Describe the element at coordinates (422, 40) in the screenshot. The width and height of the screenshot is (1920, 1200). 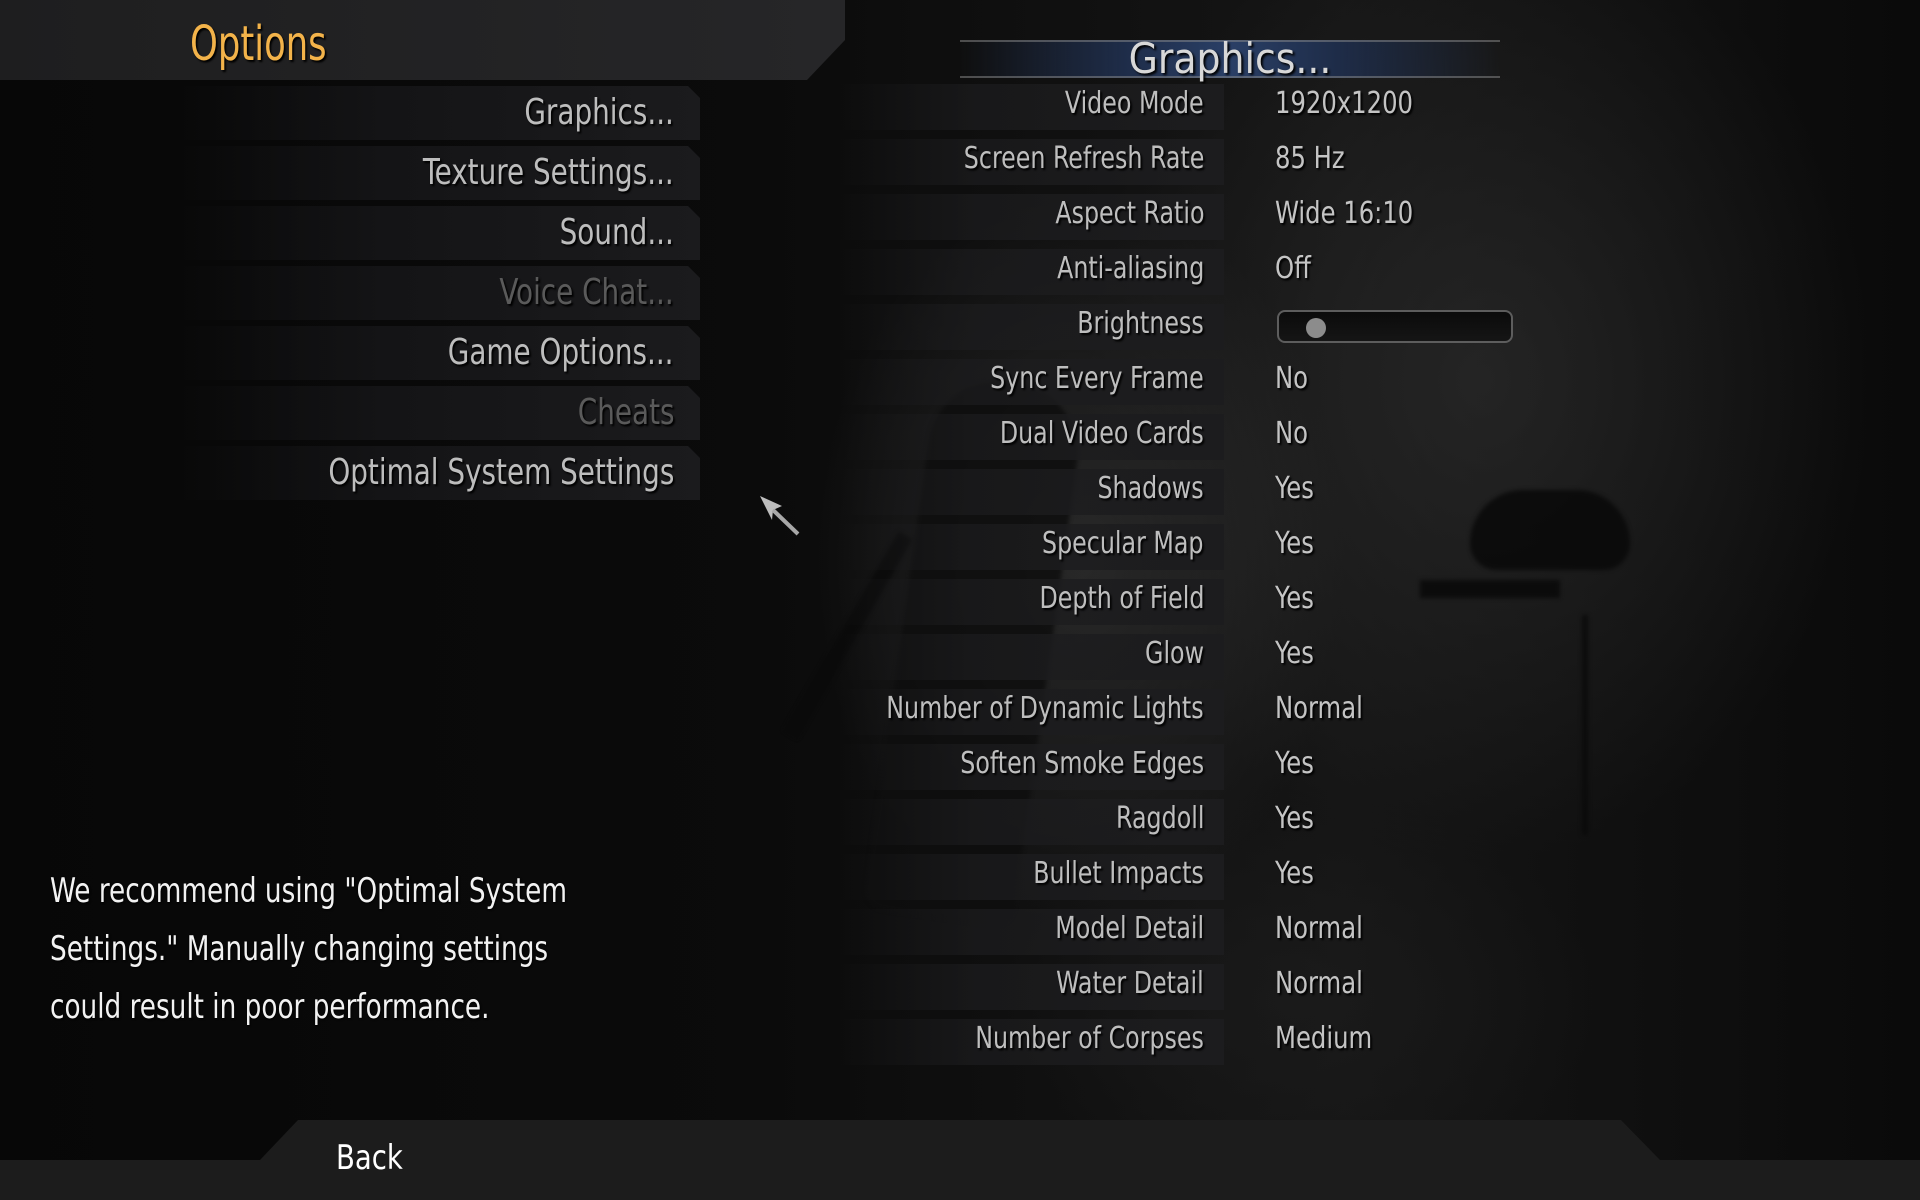
I see `header-panel` at that location.